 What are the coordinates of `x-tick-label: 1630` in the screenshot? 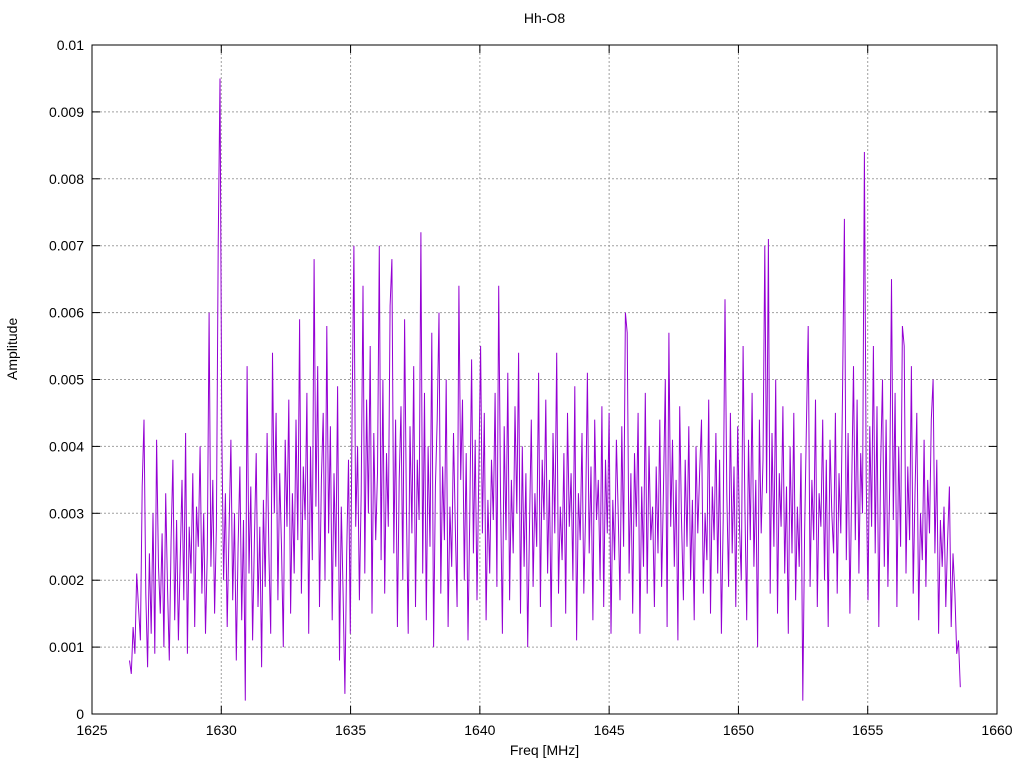 It's located at (221, 730).